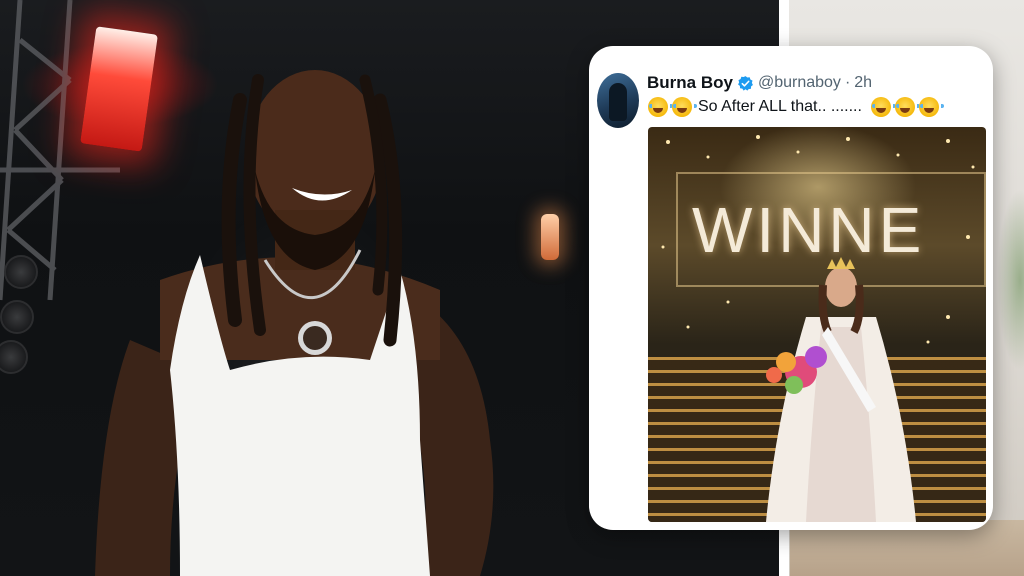 This screenshot has width=1024, height=576. Describe the element at coordinates (1007, 280) in the screenshot. I see `plant-decor` at that location.